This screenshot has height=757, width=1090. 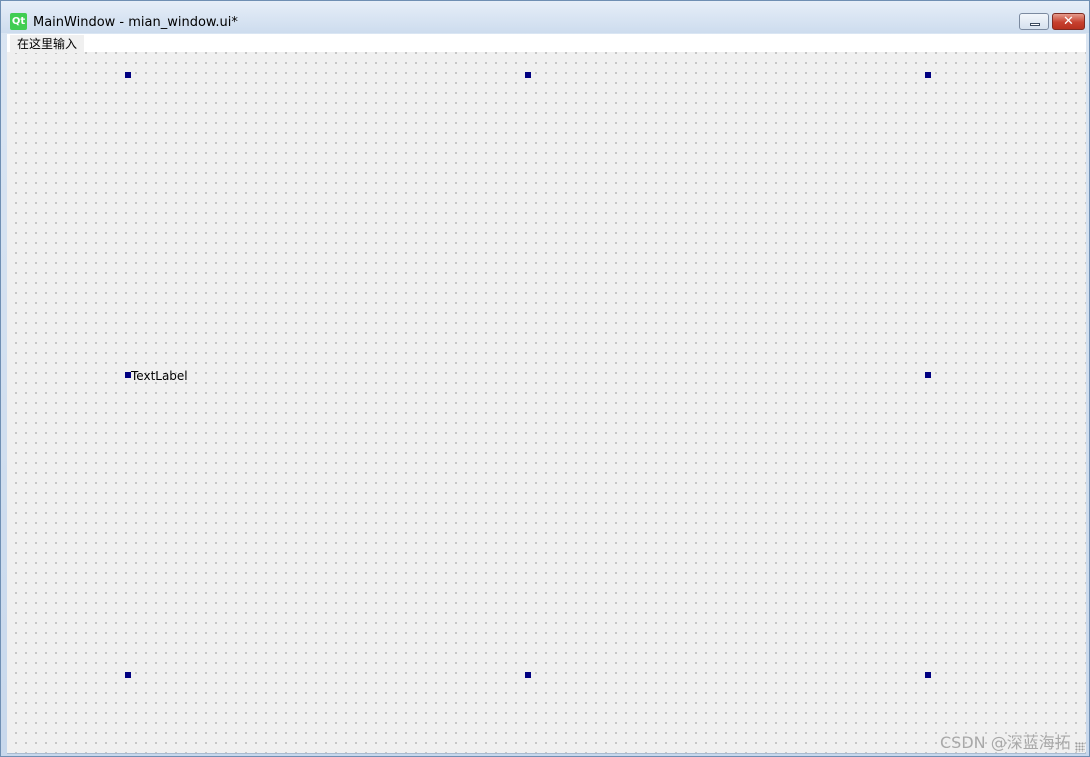 I want to click on menu-type-here-placeholder: 在这里输入, so click(x=47, y=44).